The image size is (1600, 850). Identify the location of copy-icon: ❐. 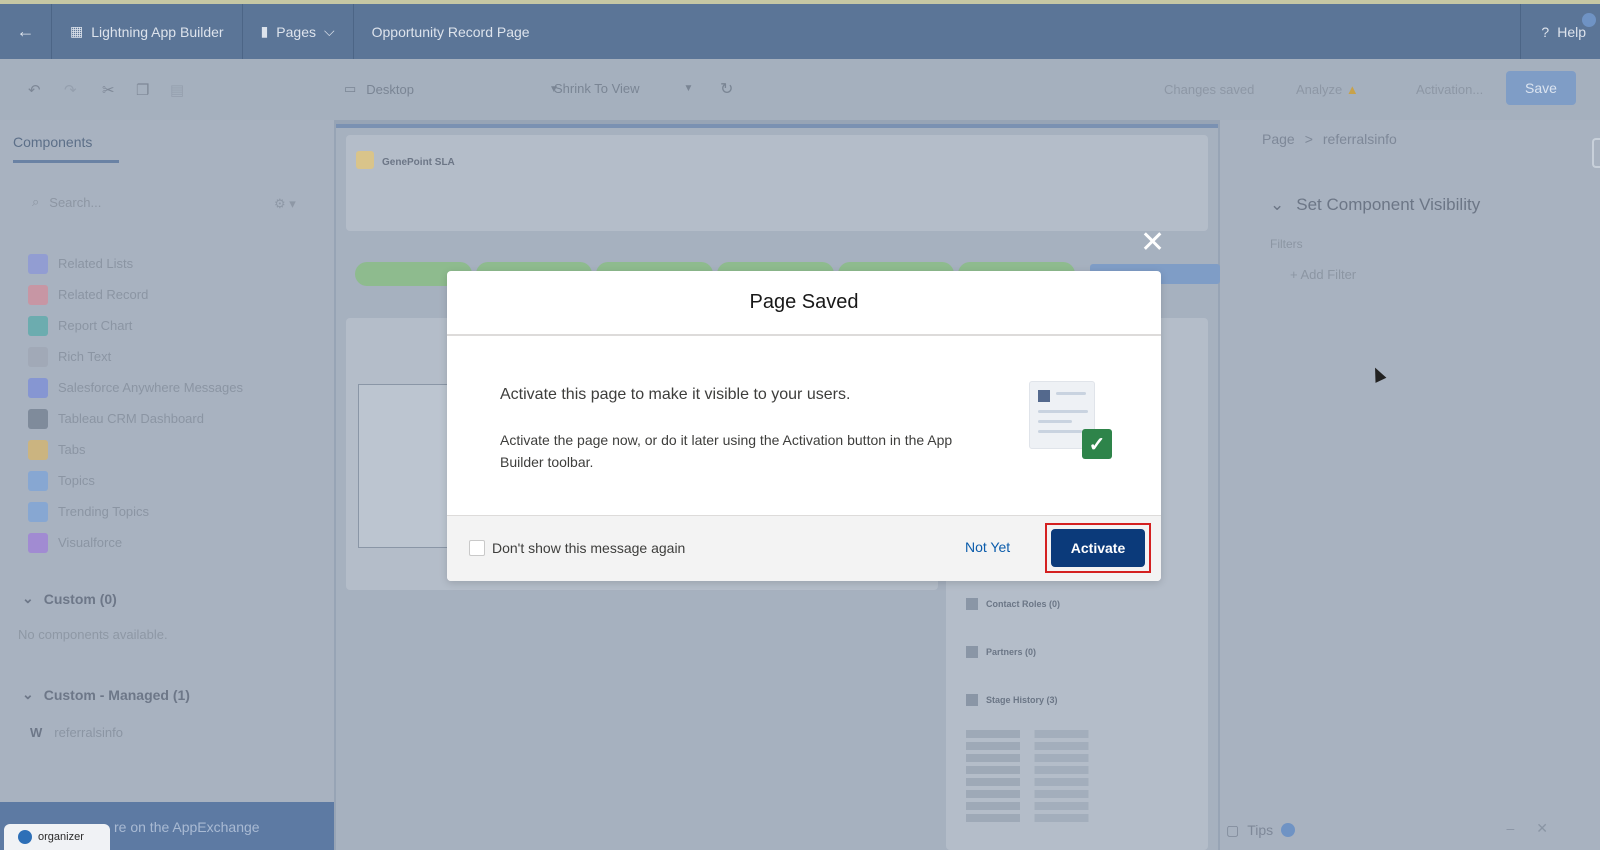
(142, 90).